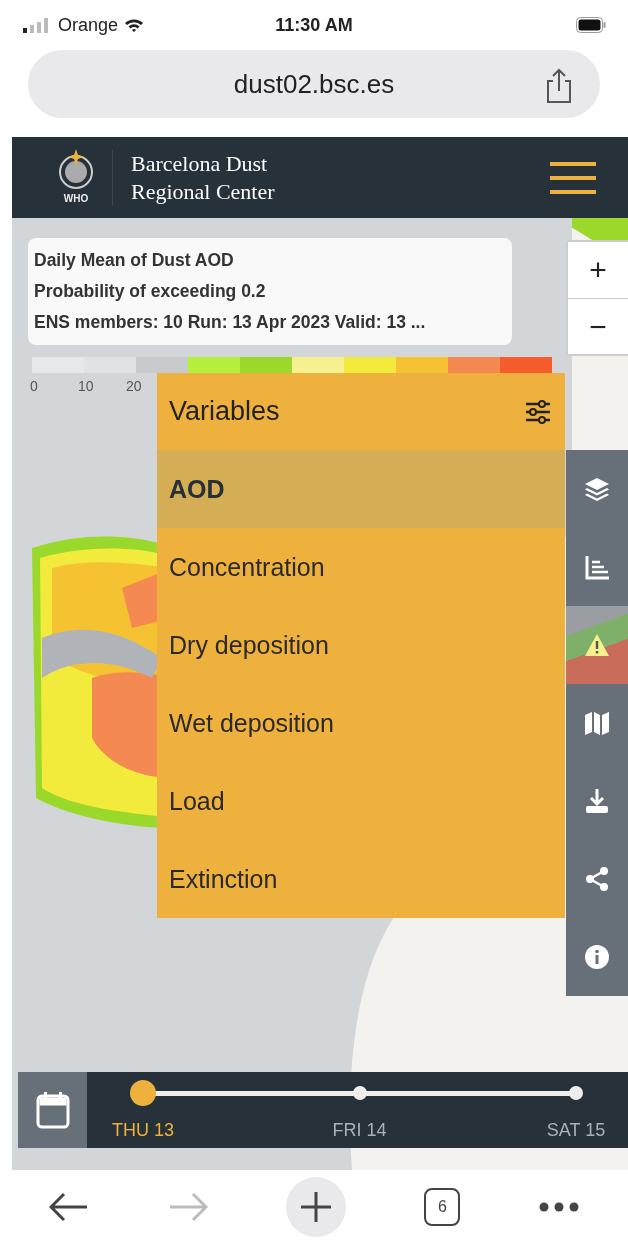 The image size is (628, 1243). Describe the element at coordinates (538, 411) in the screenshot. I see `settings-icon` at that location.